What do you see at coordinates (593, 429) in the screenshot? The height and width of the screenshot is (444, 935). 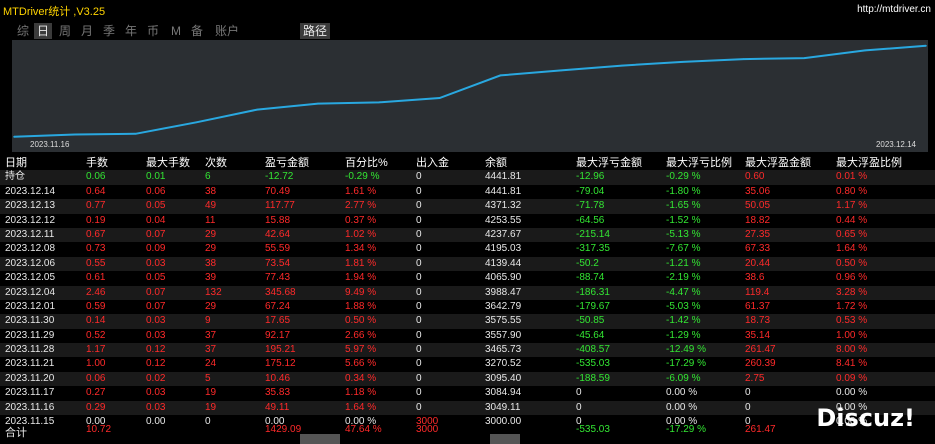 I see `total-cell: -535.03` at bounding box center [593, 429].